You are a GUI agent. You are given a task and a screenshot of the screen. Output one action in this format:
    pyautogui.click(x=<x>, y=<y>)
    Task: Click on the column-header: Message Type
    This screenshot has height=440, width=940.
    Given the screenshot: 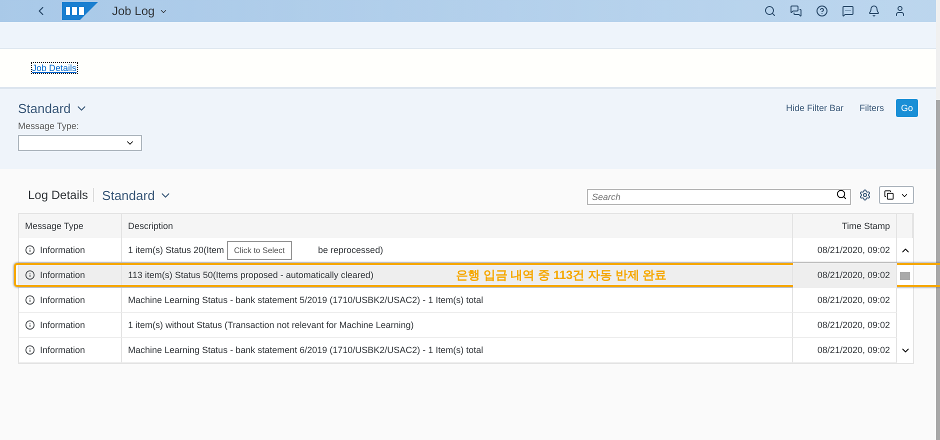 What is the action you would take?
    pyautogui.click(x=70, y=226)
    